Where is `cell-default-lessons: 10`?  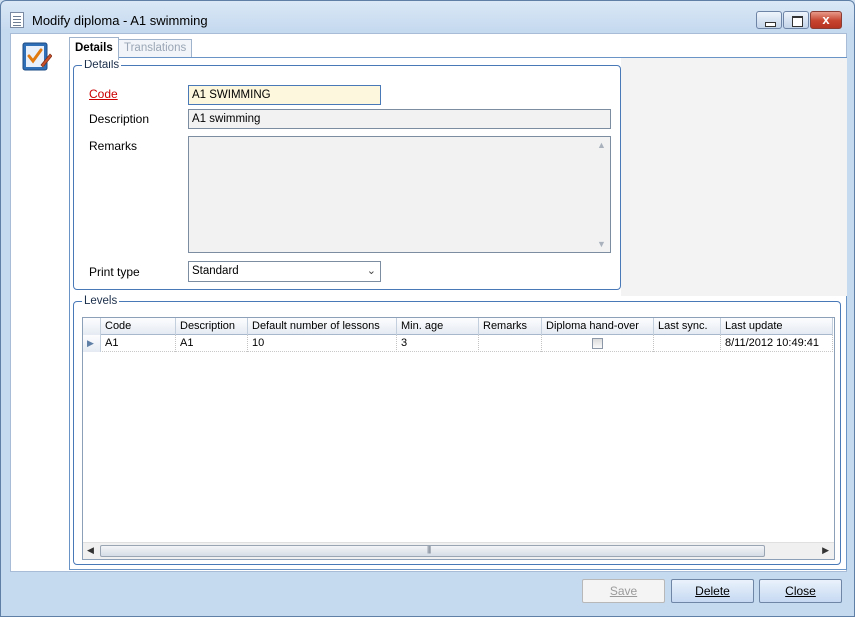
cell-default-lessons: 10 is located at coordinates (322, 343).